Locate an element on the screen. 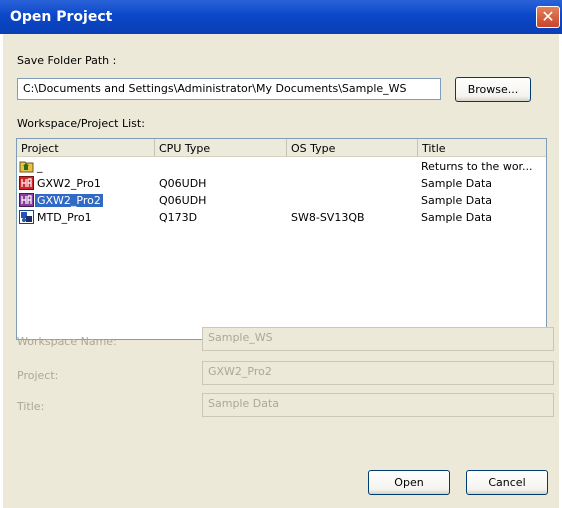 The height and width of the screenshot is (508, 562). list-row-selected: GXW2_Pro2 Q06UDH Sample Data is located at coordinates (281, 200).